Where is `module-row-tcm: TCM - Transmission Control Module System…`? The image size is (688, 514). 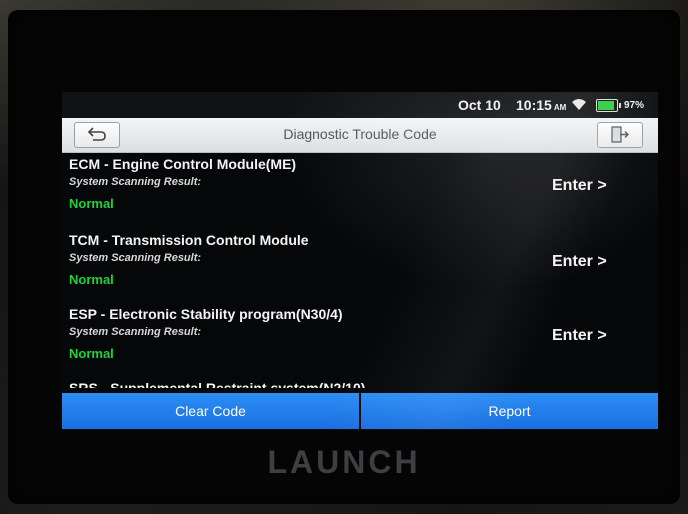
module-row-tcm: TCM - Transmission Control Module System… is located at coordinates (360, 266).